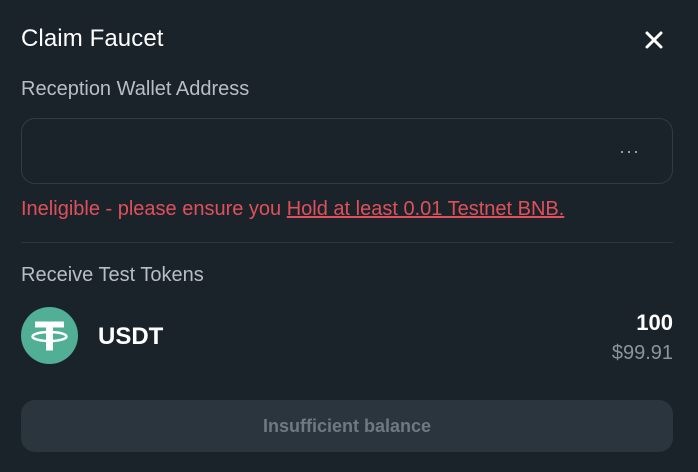 The width and height of the screenshot is (698, 472). Describe the element at coordinates (654, 322) in the screenshot. I see `token-amount: 100` at that location.